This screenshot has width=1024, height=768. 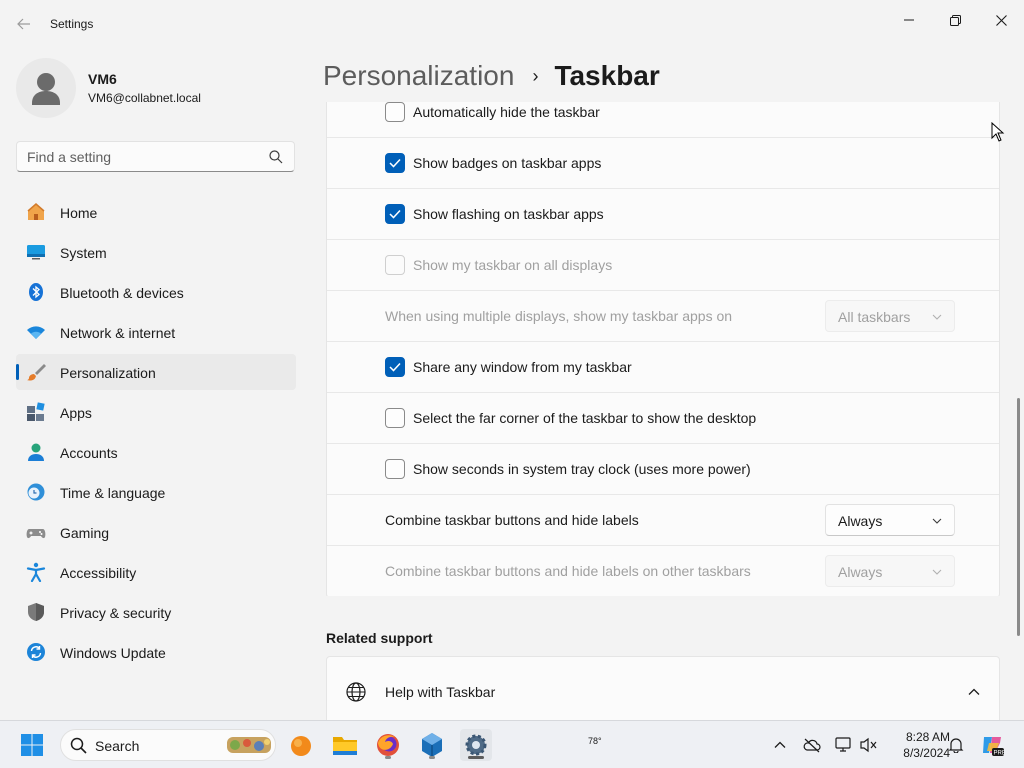 What do you see at coordinates (432, 745) in the screenshot?
I see `taskbar-app-virtualbox` at bounding box center [432, 745].